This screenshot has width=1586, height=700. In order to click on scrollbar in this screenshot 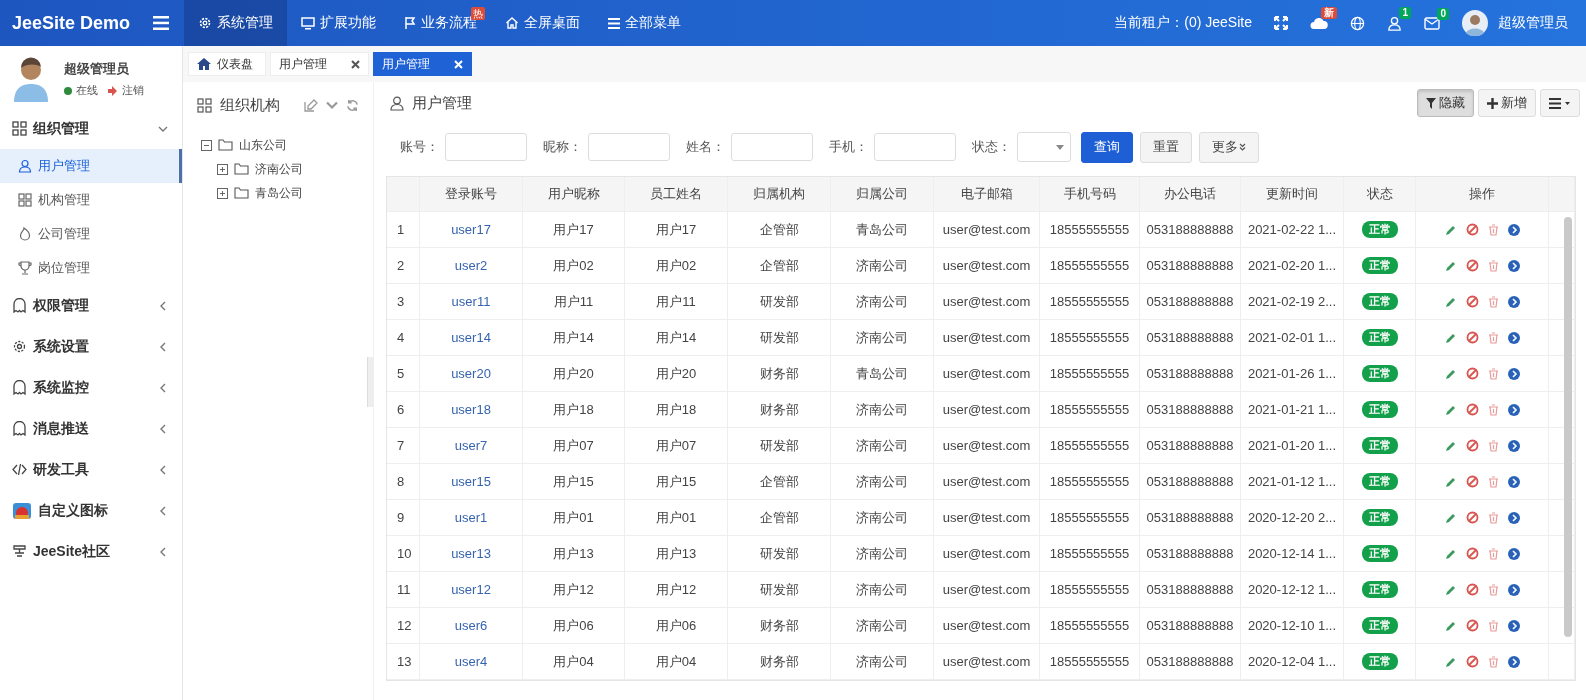, I will do `click(1568, 427)`.